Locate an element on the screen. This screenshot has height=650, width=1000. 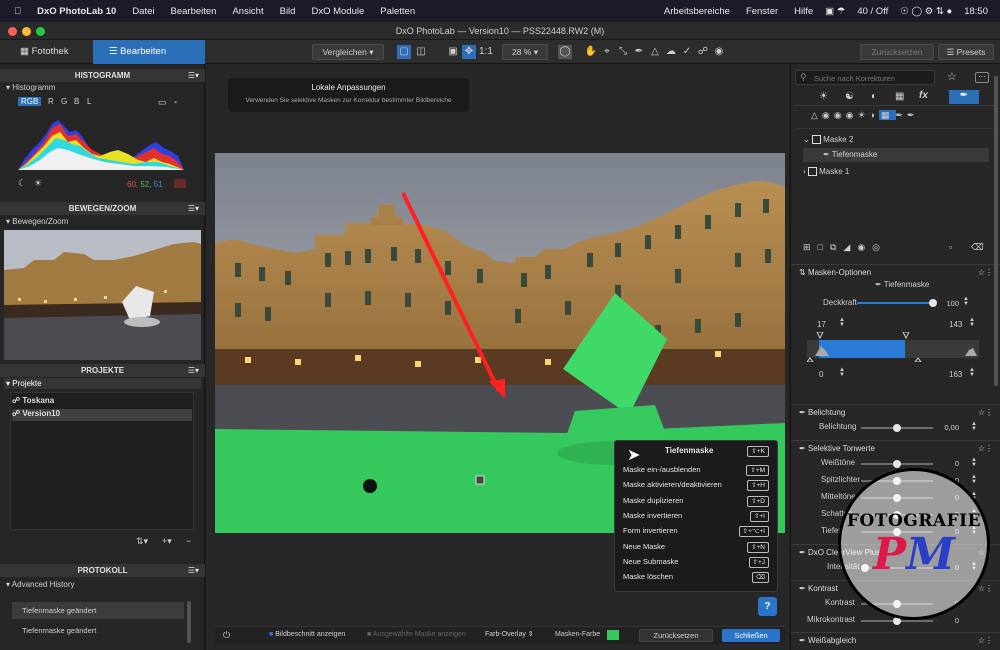
panel-options-icon: ⋯ is located at coordinates (982, 77).